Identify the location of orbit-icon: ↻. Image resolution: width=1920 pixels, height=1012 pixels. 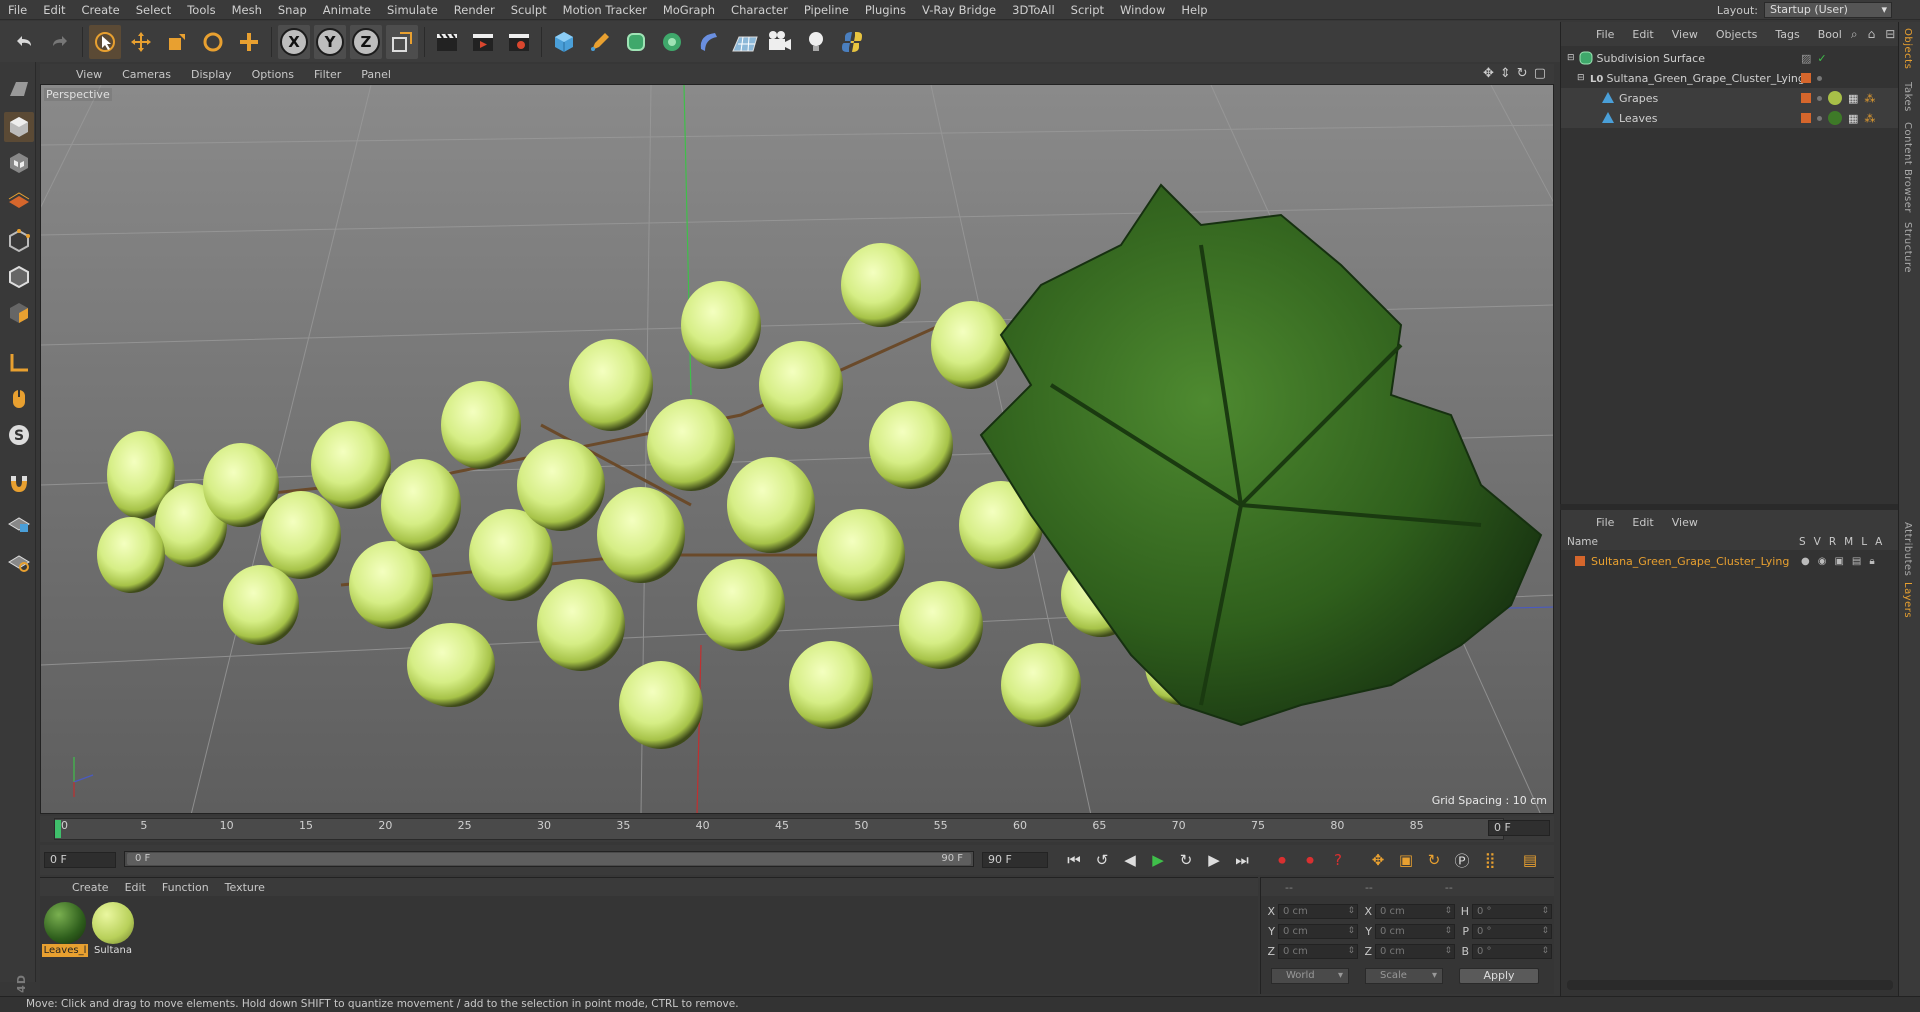
(1522, 73).